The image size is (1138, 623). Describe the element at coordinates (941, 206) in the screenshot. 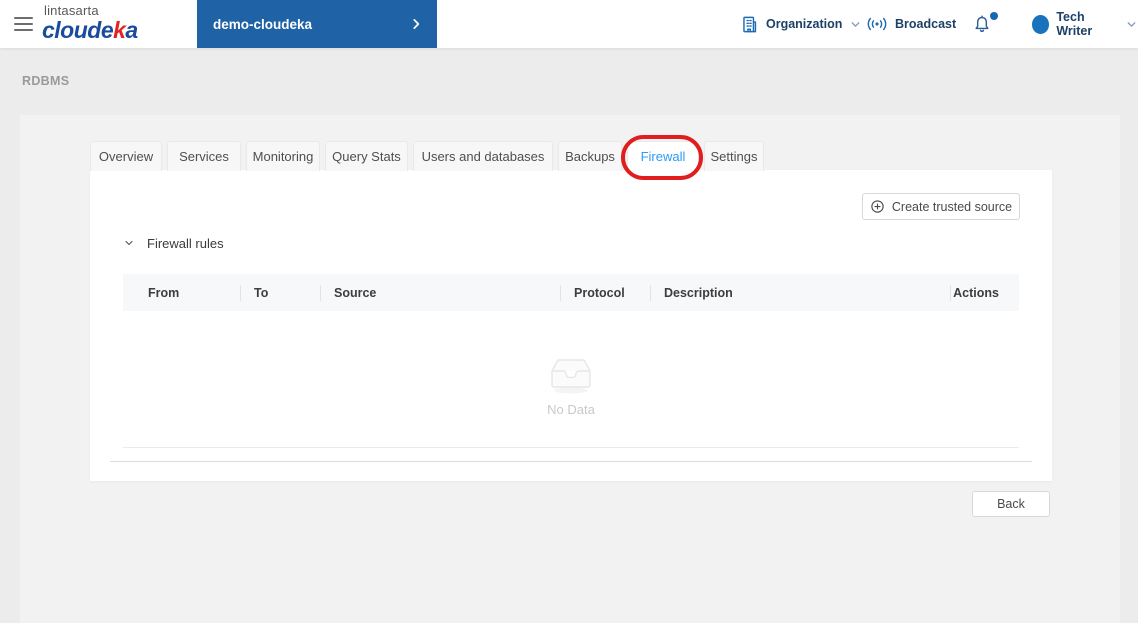

I see `create-trusted-source-button: Create trusted source` at that location.